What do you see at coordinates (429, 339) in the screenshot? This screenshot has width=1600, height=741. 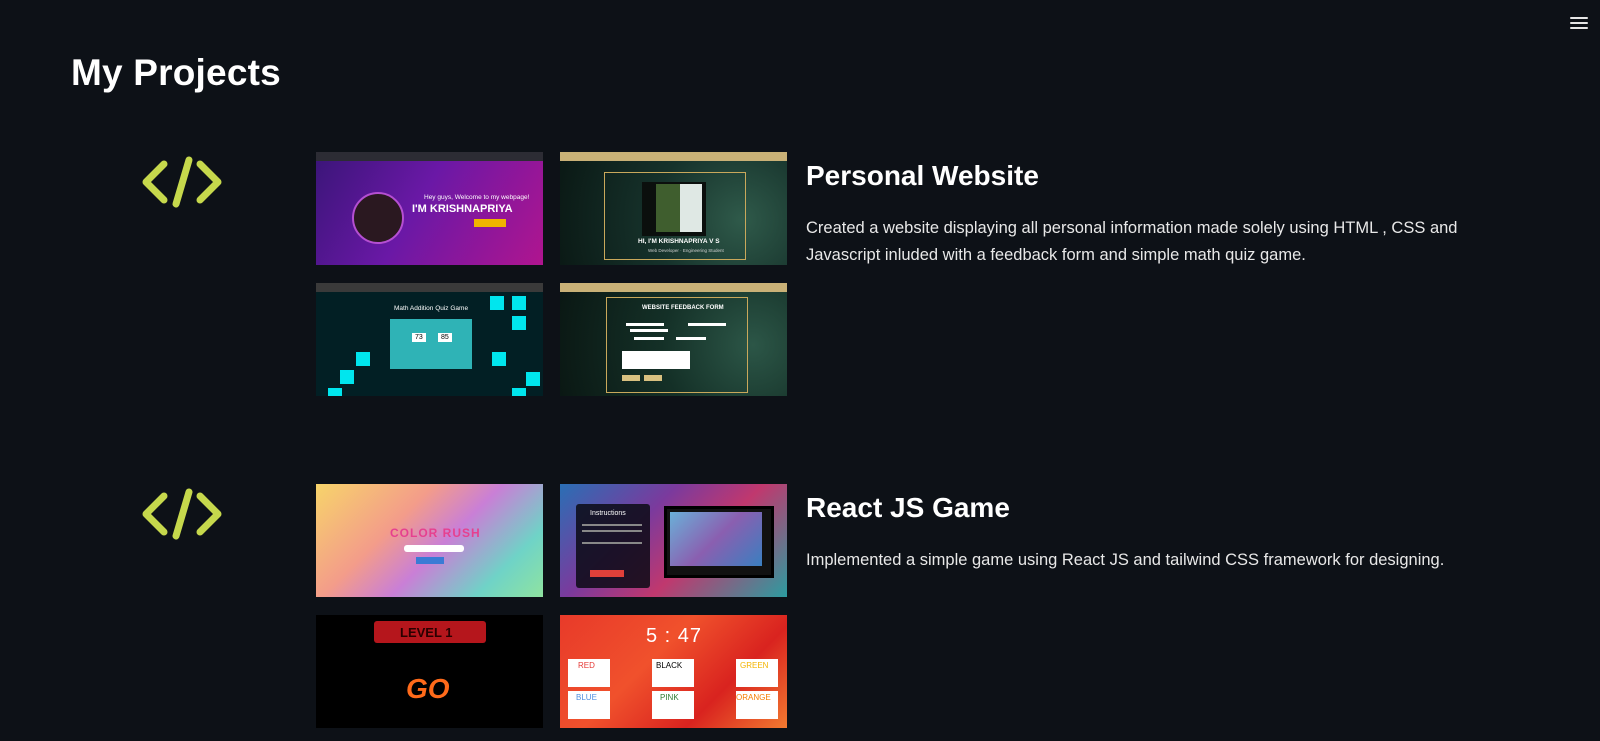 I see `project-screenshot: Math Addition Quiz Game 73 85` at bounding box center [429, 339].